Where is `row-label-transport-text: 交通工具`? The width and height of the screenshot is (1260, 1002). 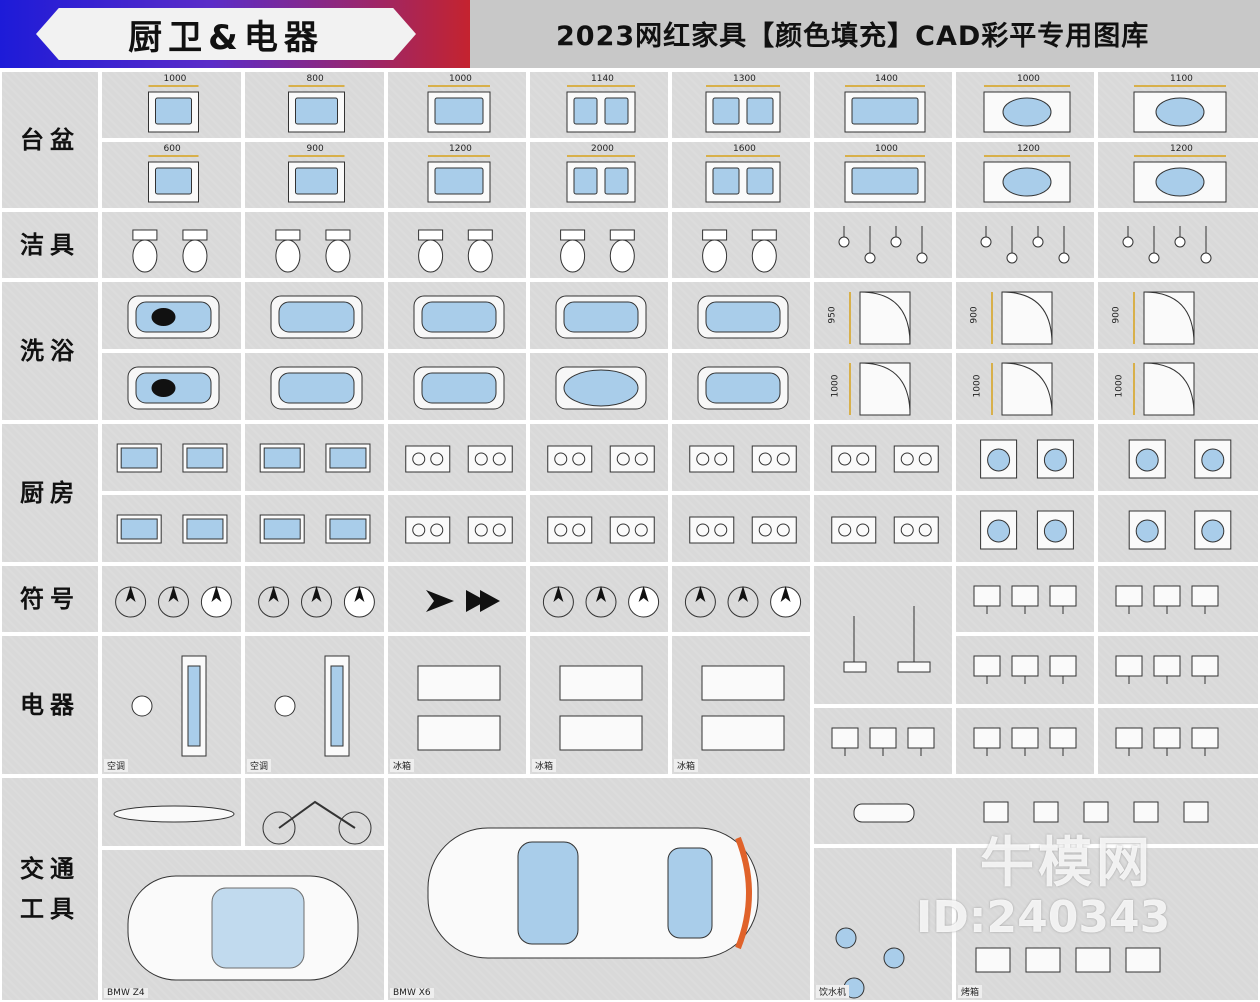
row-label-transport-text: 交通工具 is located at coordinates (50, 889).